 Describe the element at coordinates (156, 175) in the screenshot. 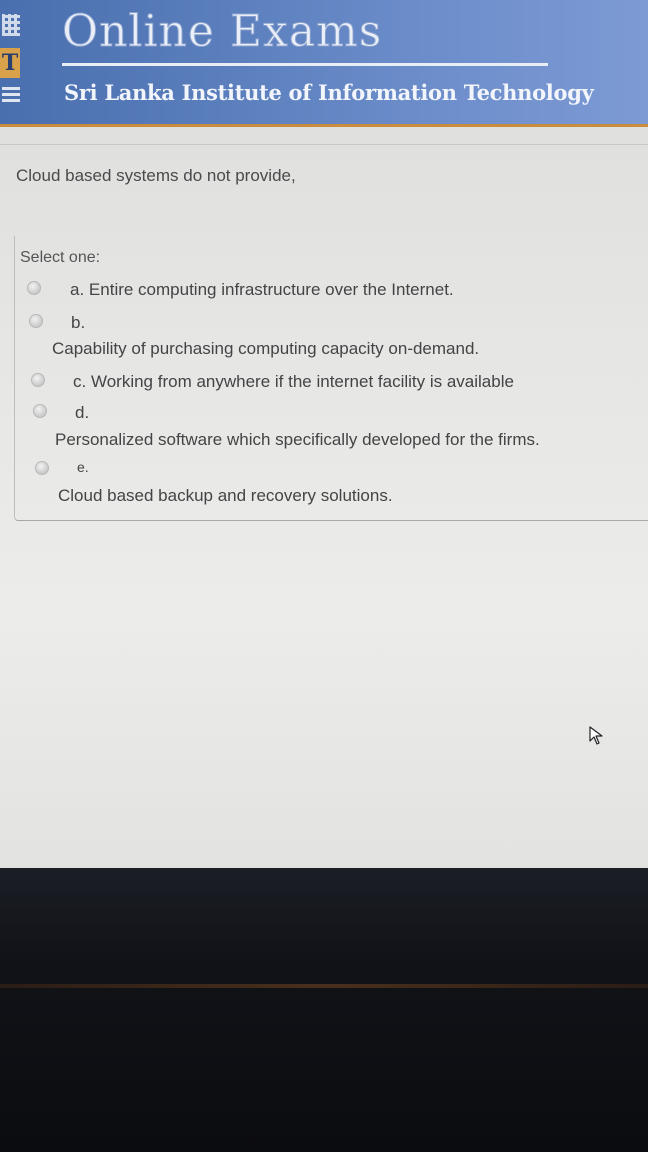

I see `question-text: Cloud based systems do not provide,` at that location.